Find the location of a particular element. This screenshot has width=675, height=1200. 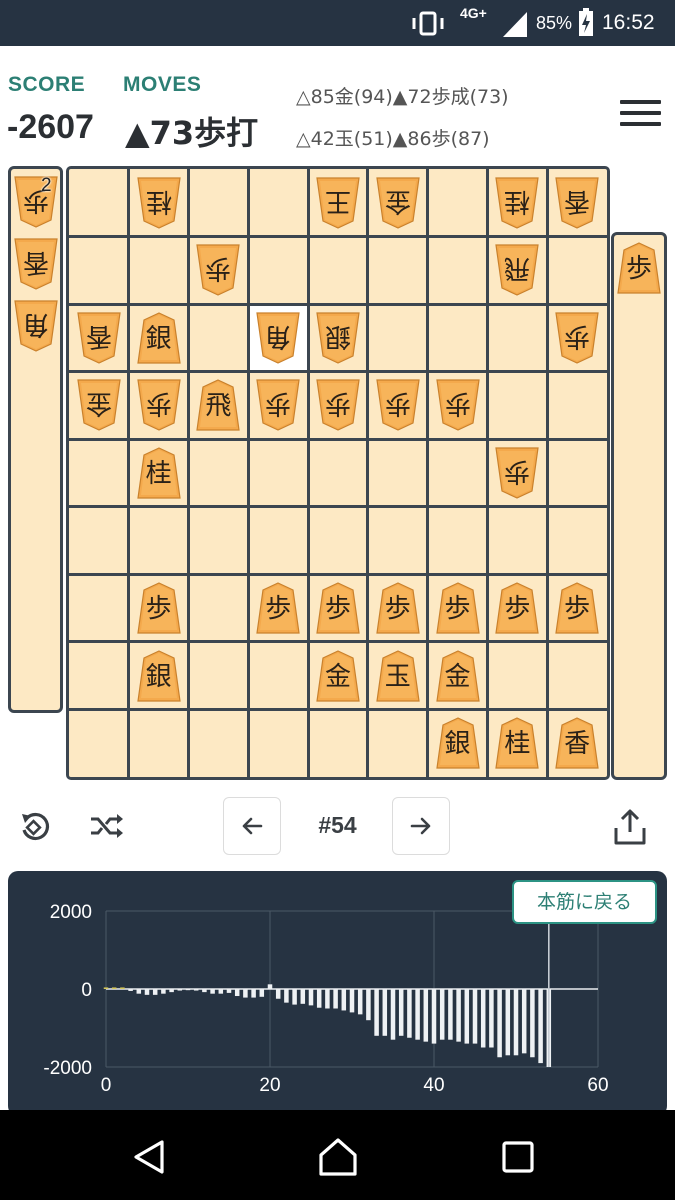

board-piece: 玉 is located at coordinates (398, 676).